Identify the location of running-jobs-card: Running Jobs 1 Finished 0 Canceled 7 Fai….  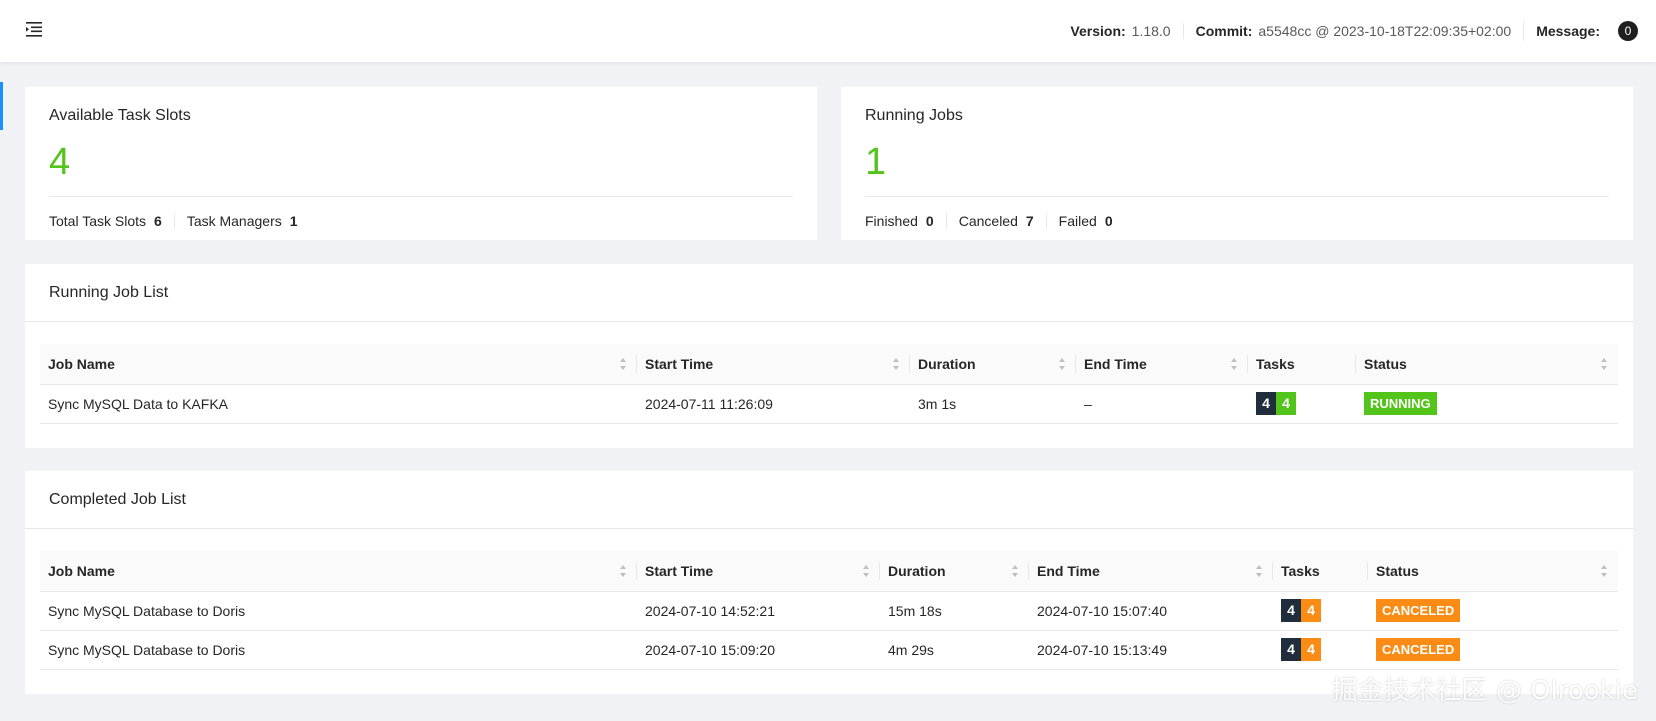
(1237, 163).